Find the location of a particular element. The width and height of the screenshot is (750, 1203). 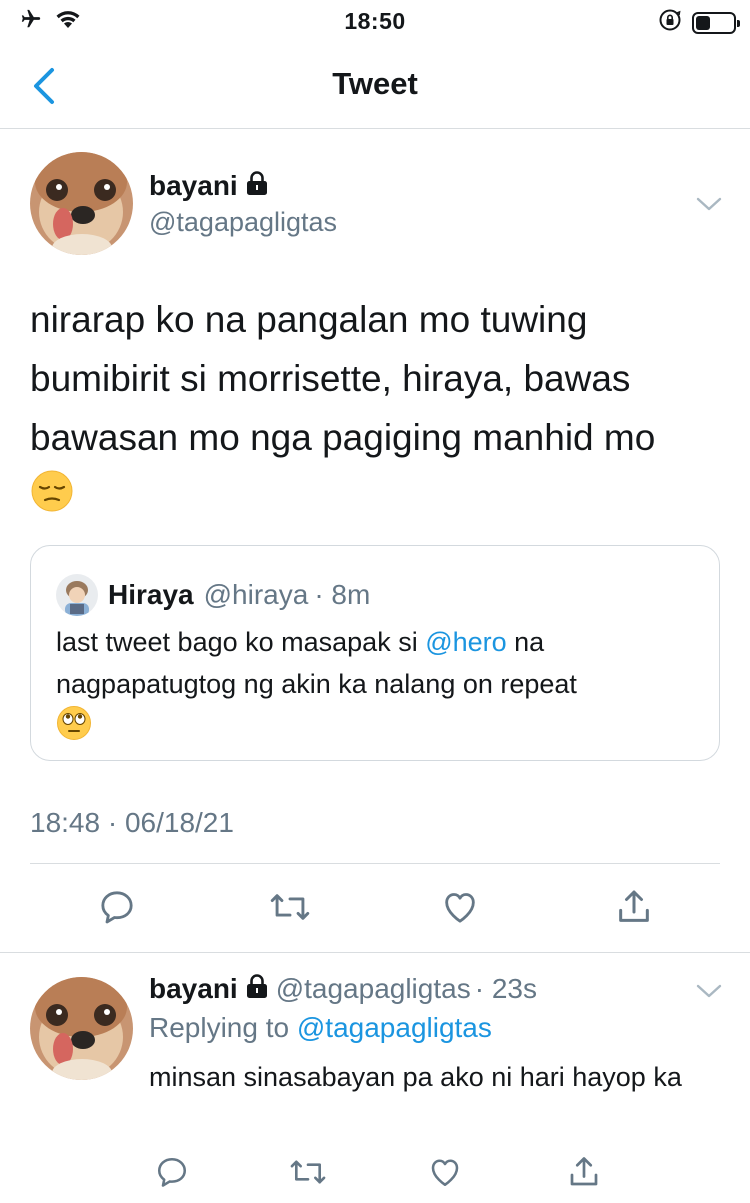

author-avatar is located at coordinates (81, 203).